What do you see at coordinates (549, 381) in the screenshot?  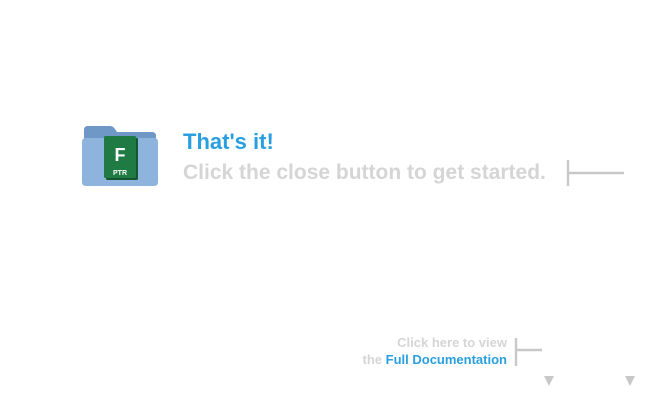 I see `docs-guide-arrowhead` at bounding box center [549, 381].